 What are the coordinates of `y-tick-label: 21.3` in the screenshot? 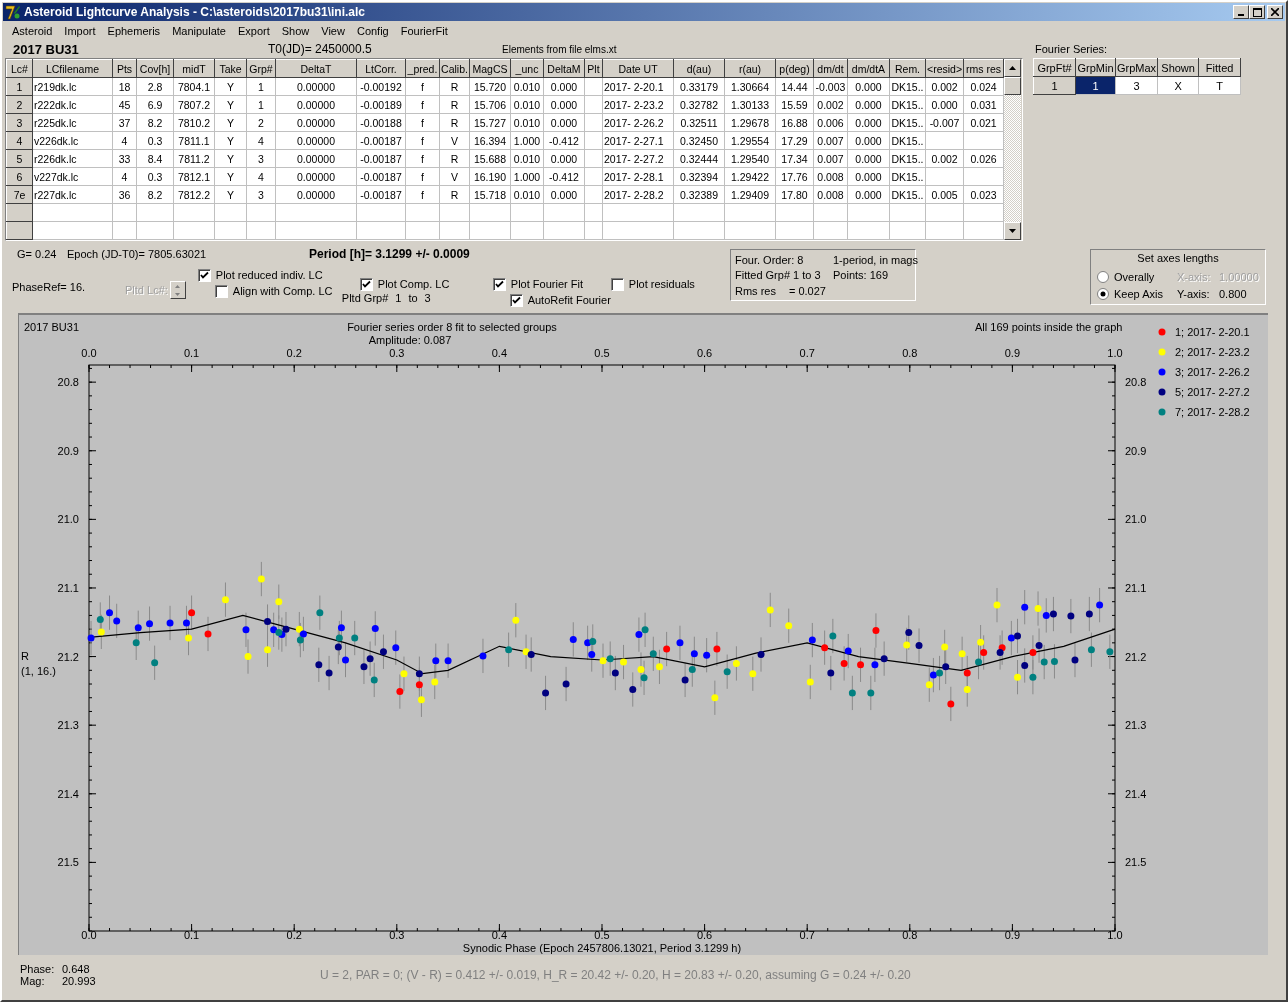 It's located at (68, 725).